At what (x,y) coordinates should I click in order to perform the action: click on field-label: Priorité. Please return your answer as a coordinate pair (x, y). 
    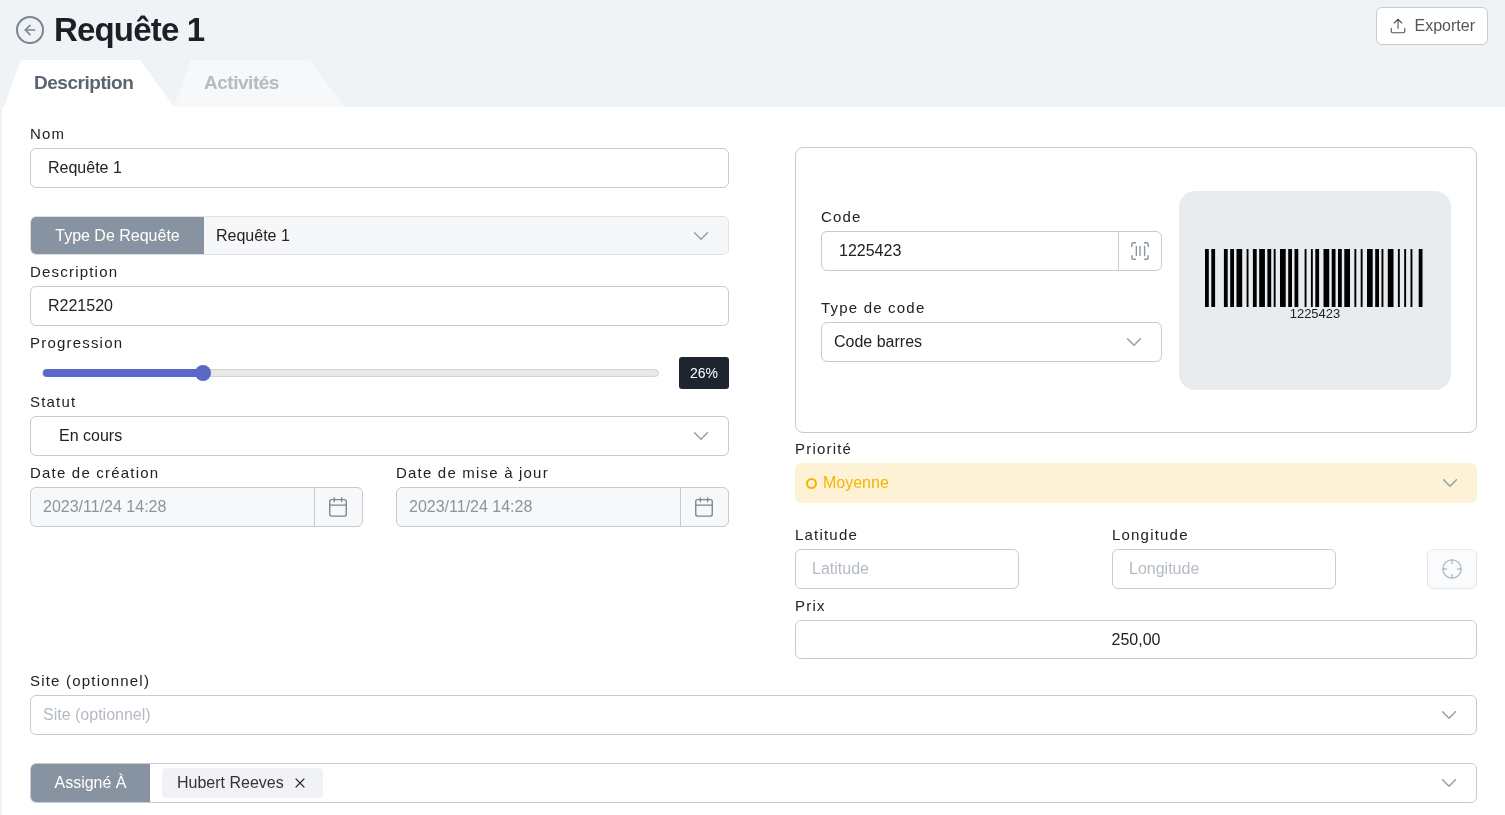
    Looking at the image, I should click on (824, 449).